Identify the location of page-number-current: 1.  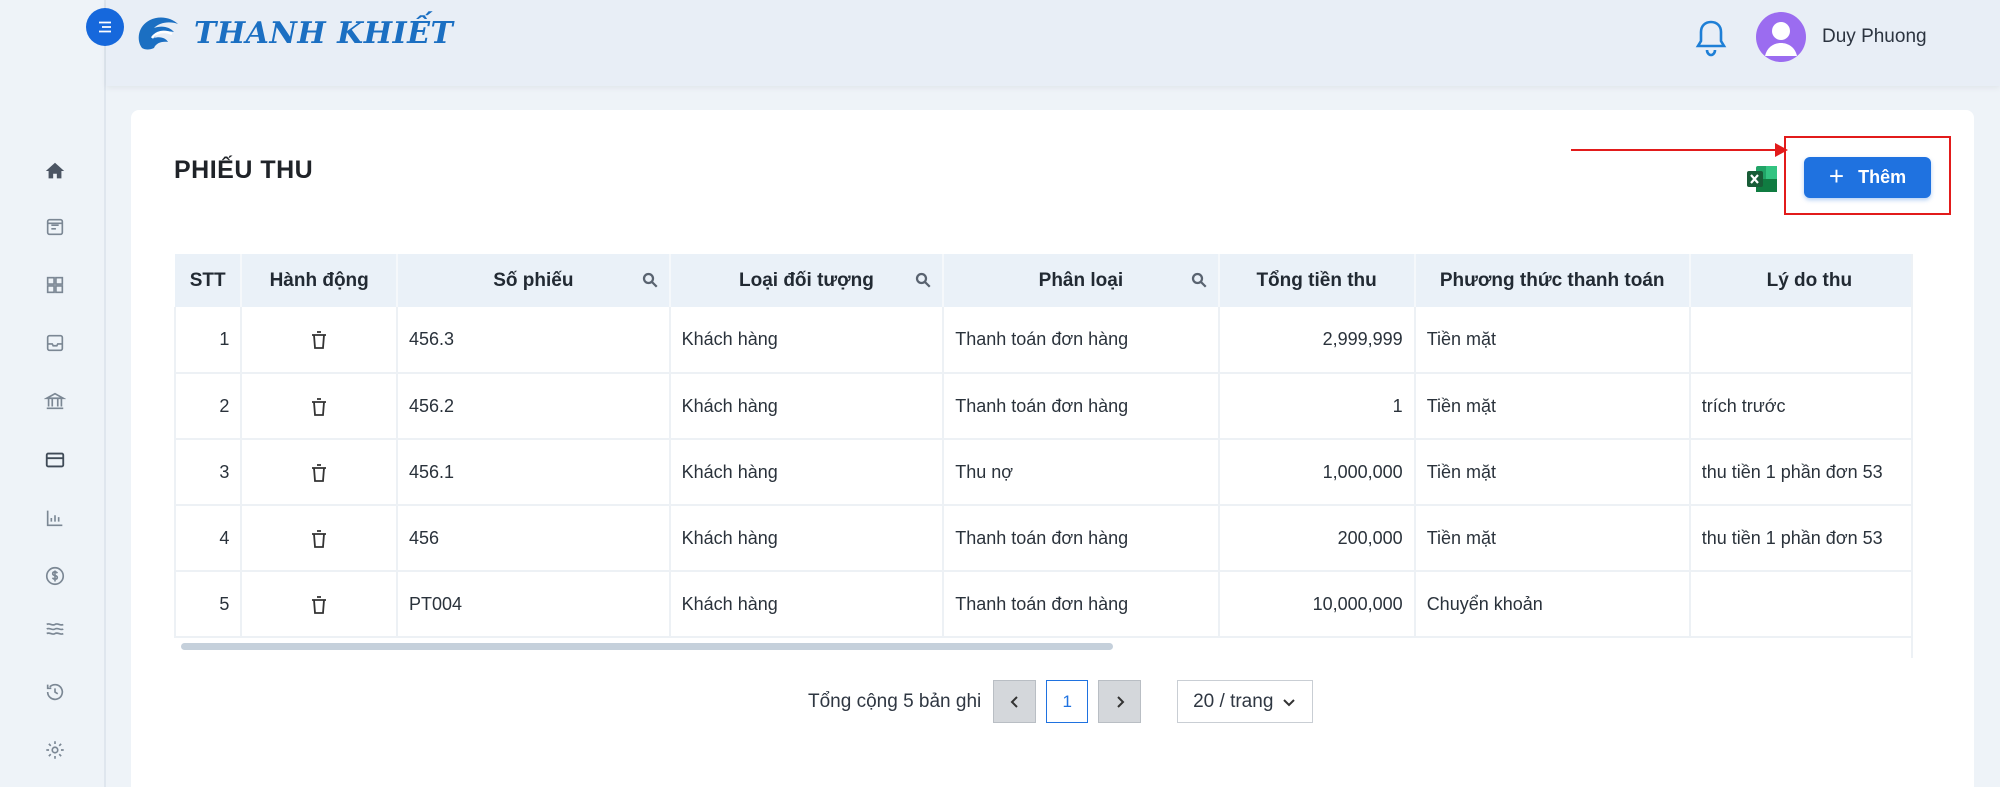
(1067, 701).